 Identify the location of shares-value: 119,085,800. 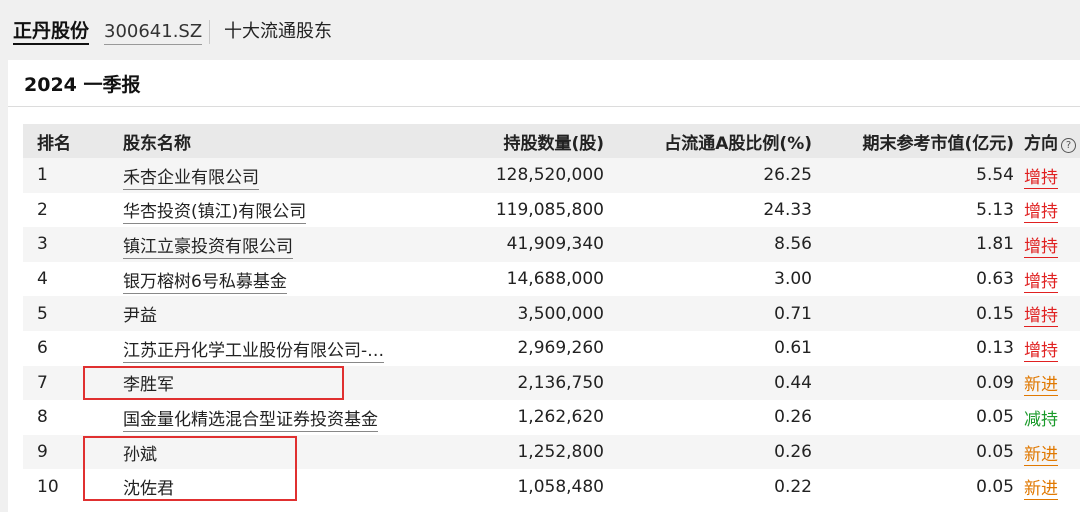
(549, 209).